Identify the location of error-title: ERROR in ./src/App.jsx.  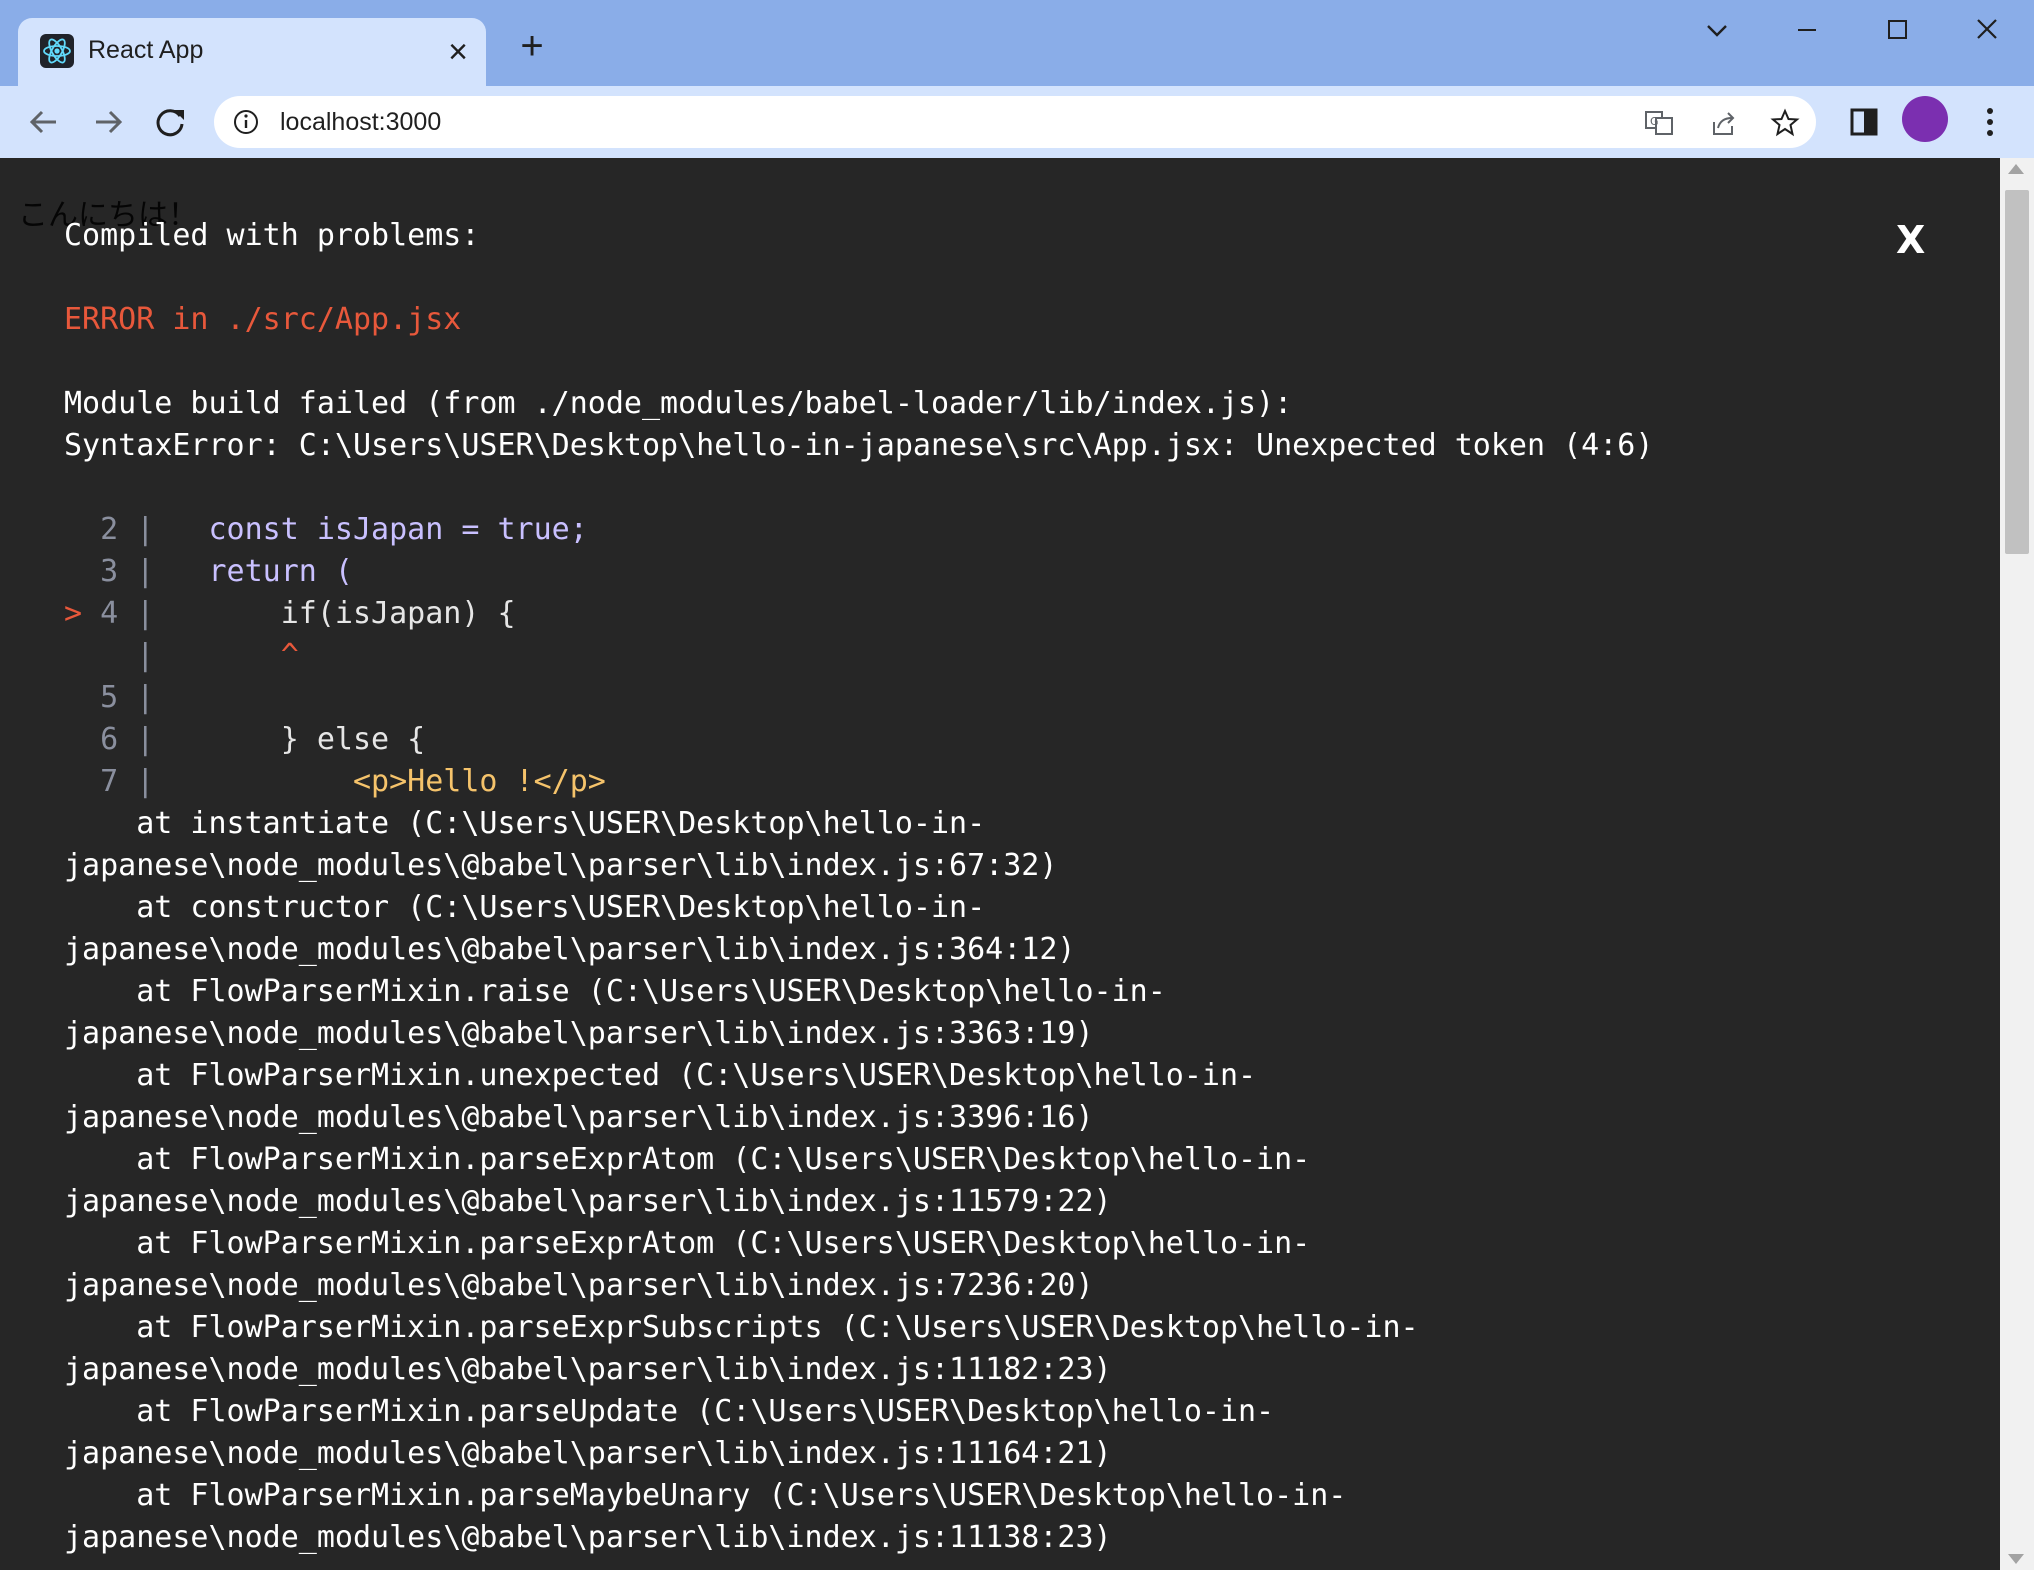
(263, 319).